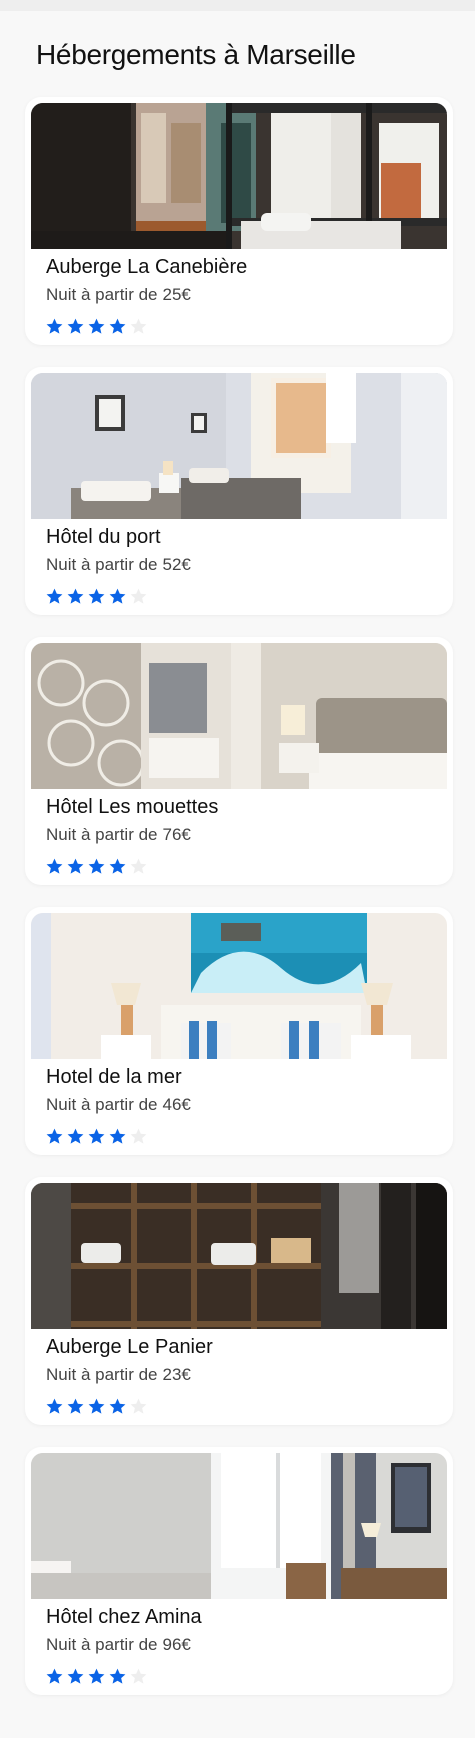  What do you see at coordinates (237, 5) in the screenshot?
I see `status-bar` at bounding box center [237, 5].